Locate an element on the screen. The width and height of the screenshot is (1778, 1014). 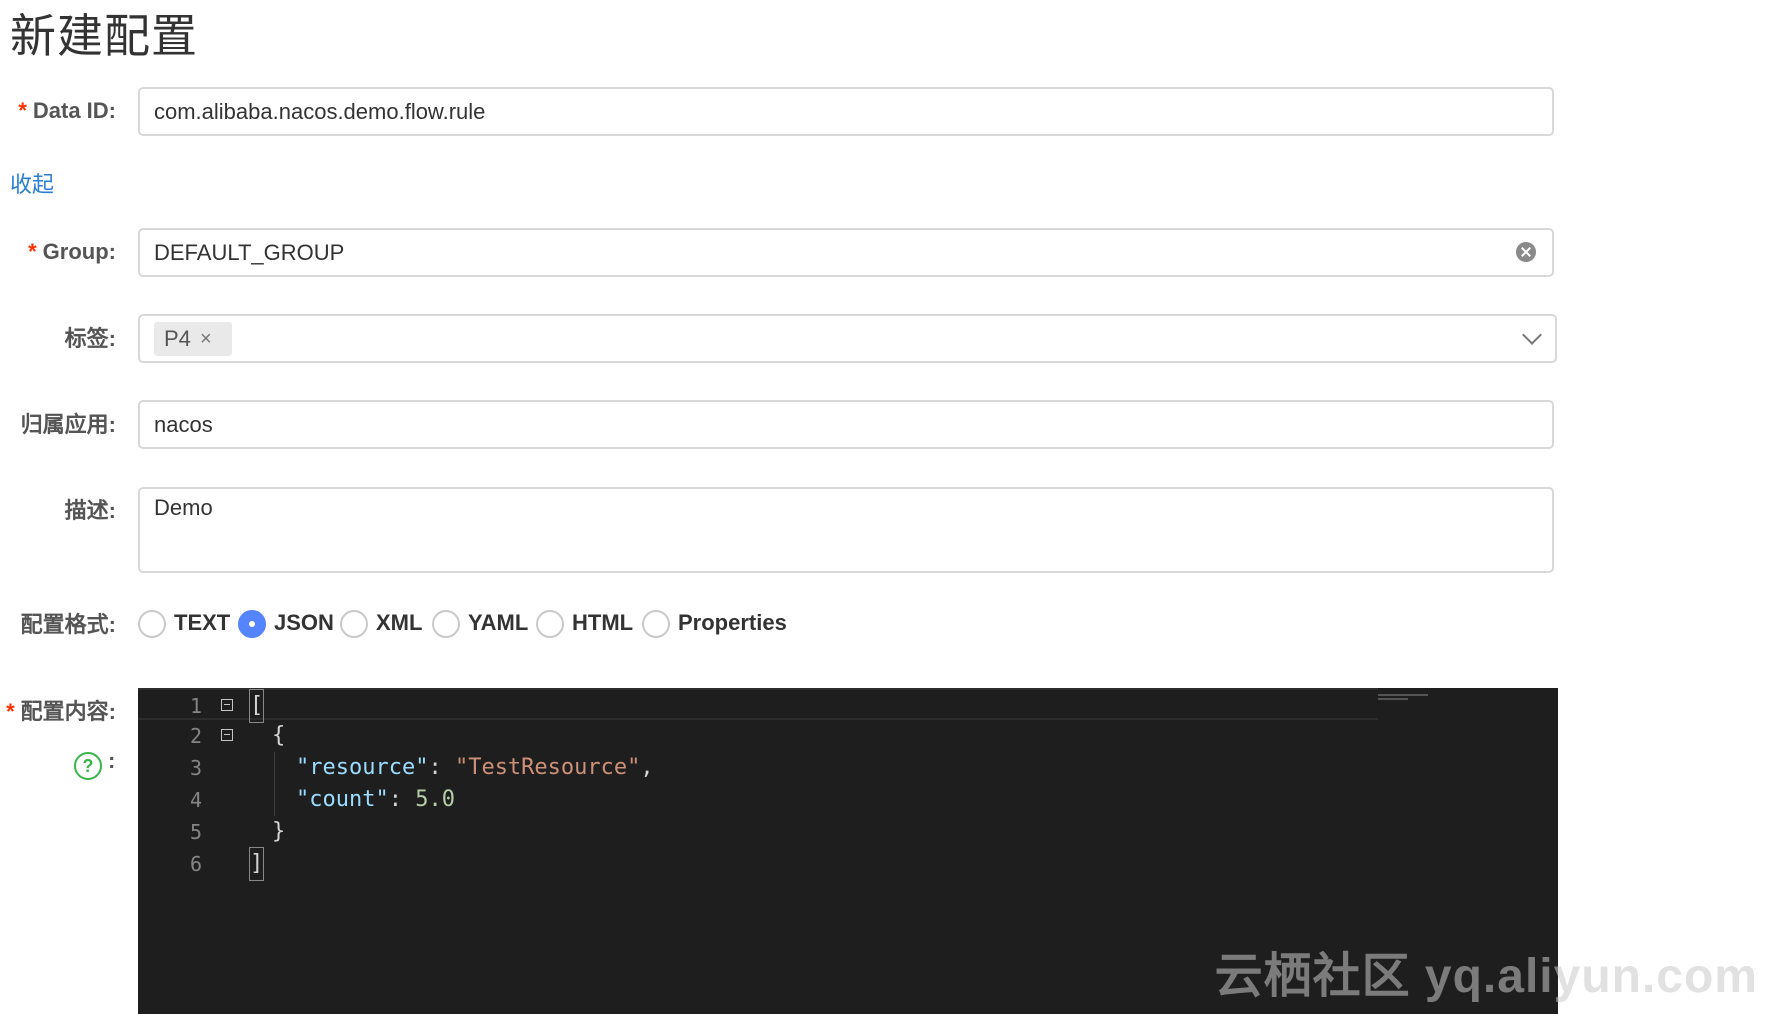
collapse-link: 收起 is located at coordinates (32, 185).